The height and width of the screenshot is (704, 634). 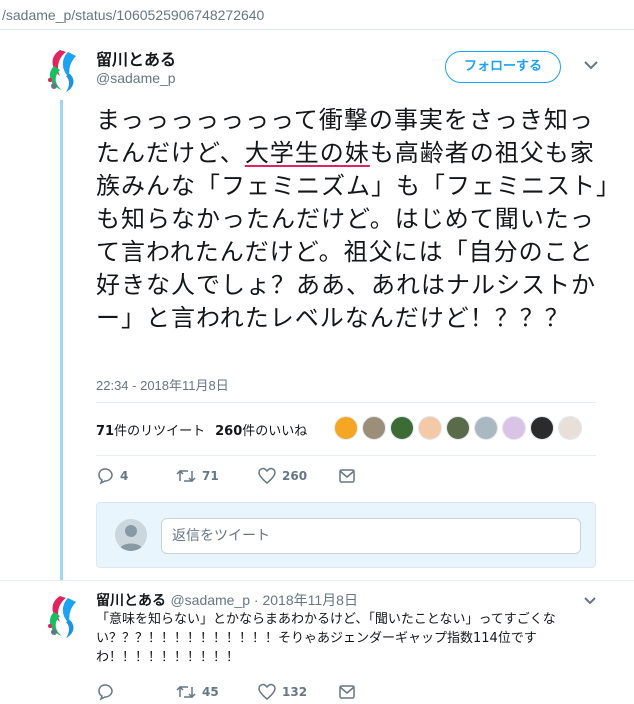 I want to click on retweet-action-count: 71, so click(x=210, y=476).